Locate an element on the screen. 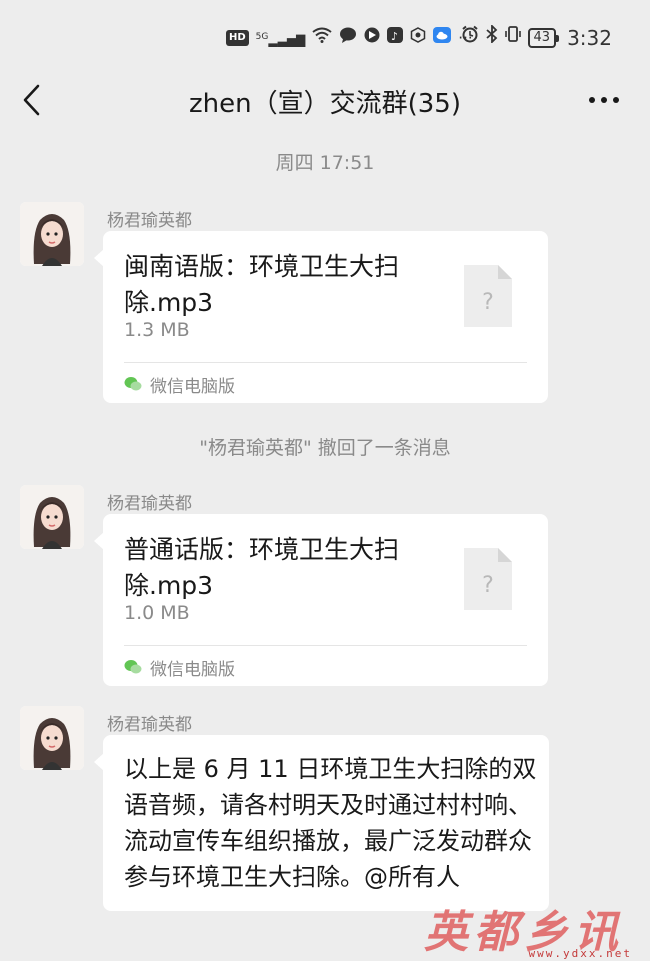  recall-notice: "杨君瑜英都" 撤回了一条消息 is located at coordinates (325, 448).